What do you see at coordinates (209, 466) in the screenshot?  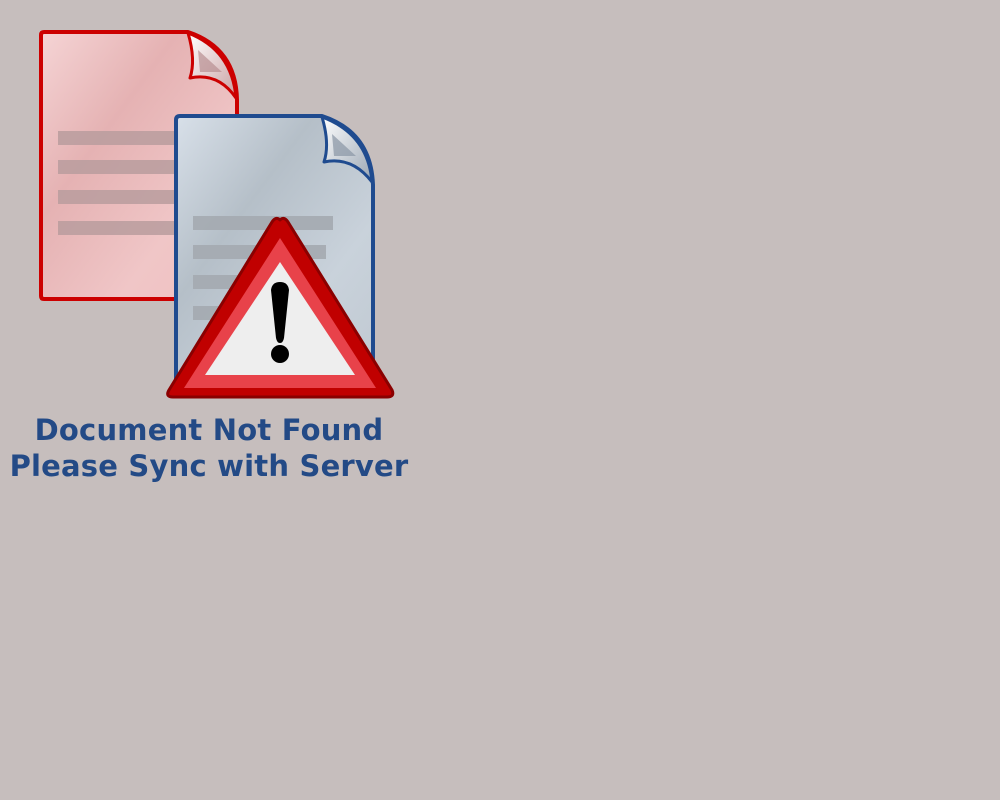 I see `error-instruction: Please Sync with Server` at bounding box center [209, 466].